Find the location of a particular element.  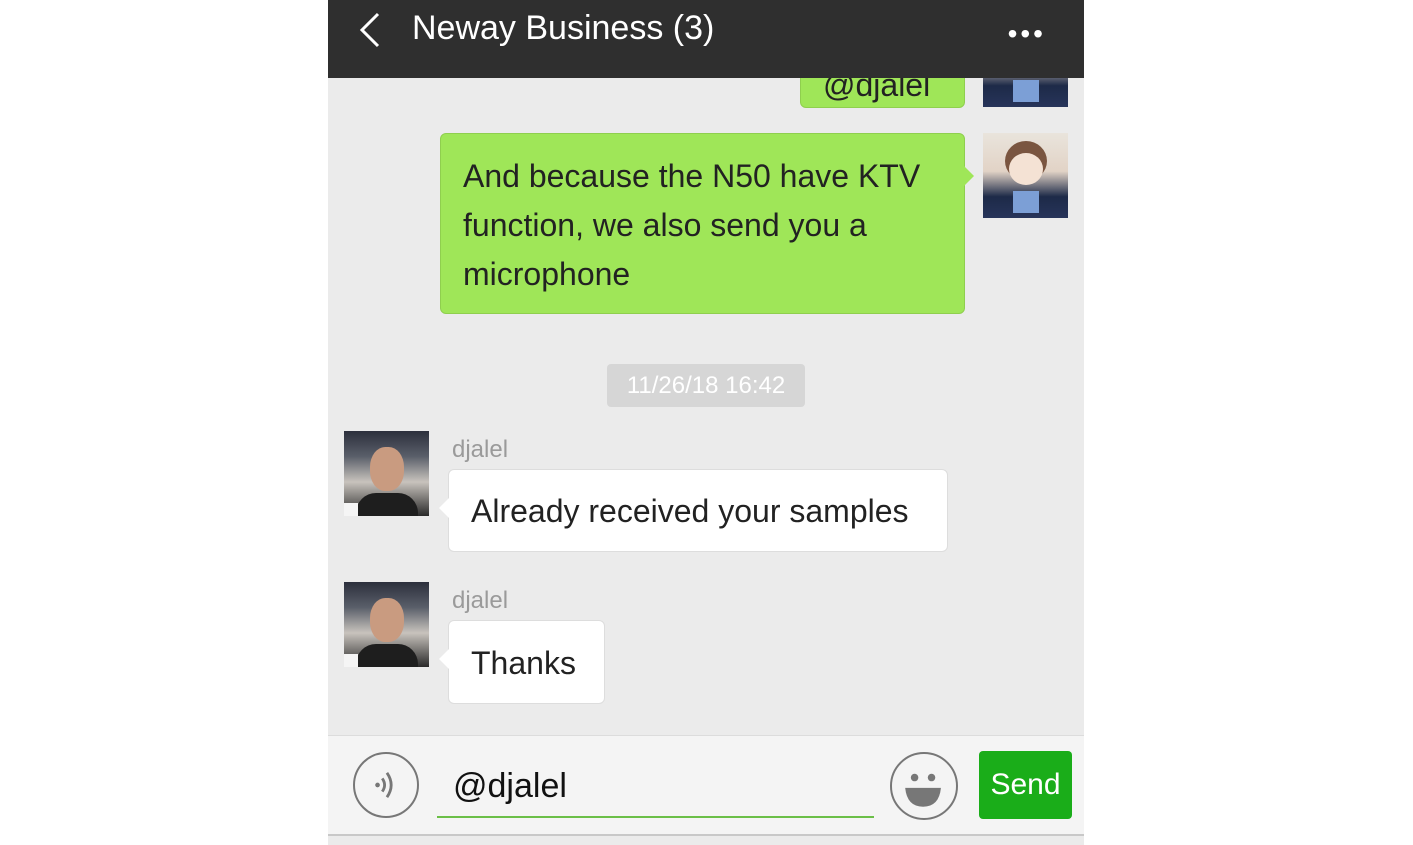

message-bubble-incoming: Thanks is located at coordinates (522, 662).